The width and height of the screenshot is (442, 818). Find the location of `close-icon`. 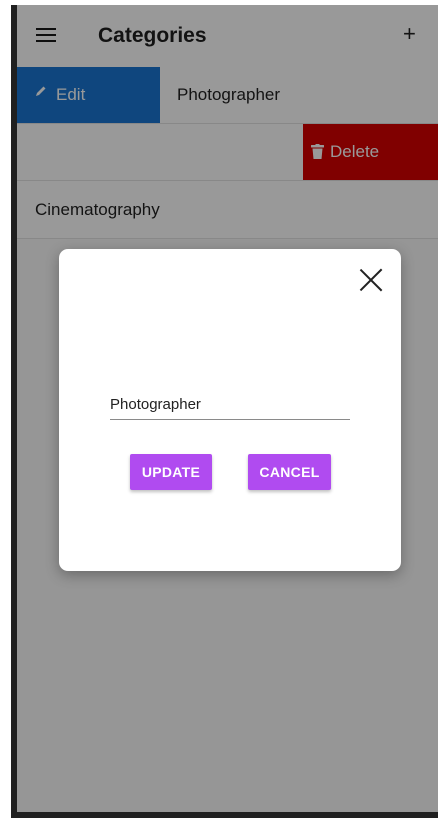

close-icon is located at coordinates (371, 280).